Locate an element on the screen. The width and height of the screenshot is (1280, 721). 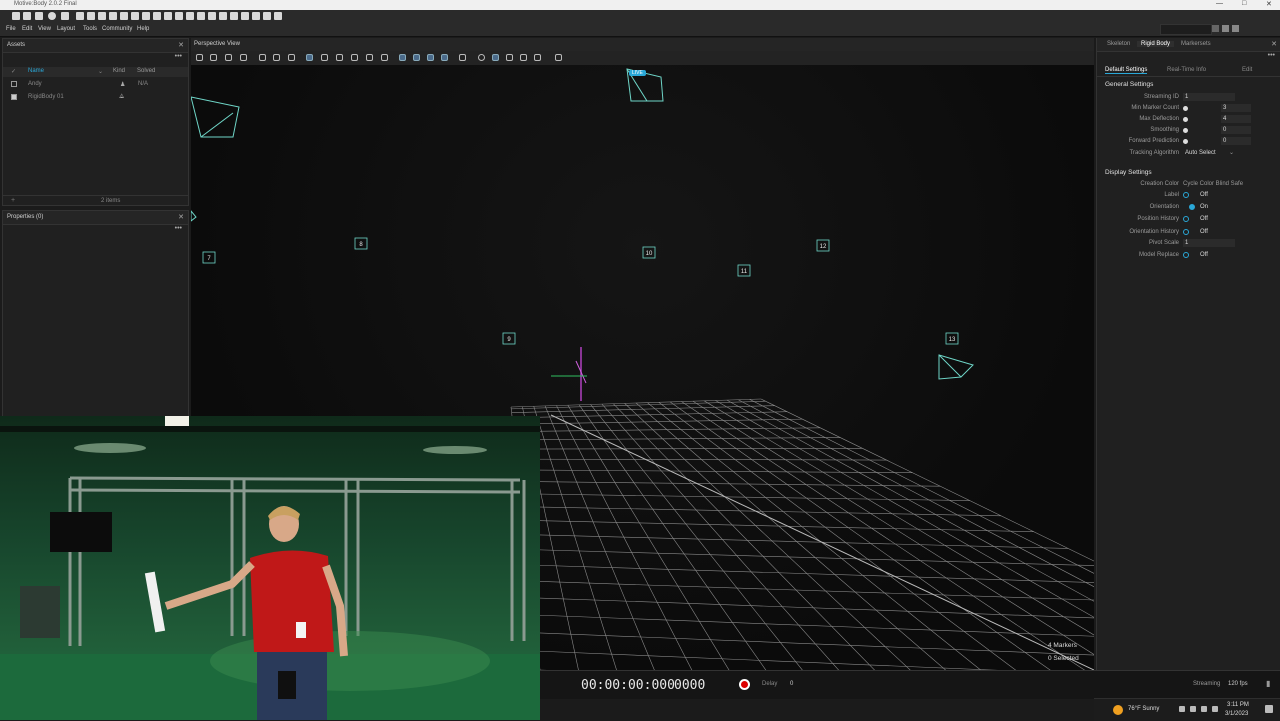
zoom-out-icon is located at coordinates (276, 57).